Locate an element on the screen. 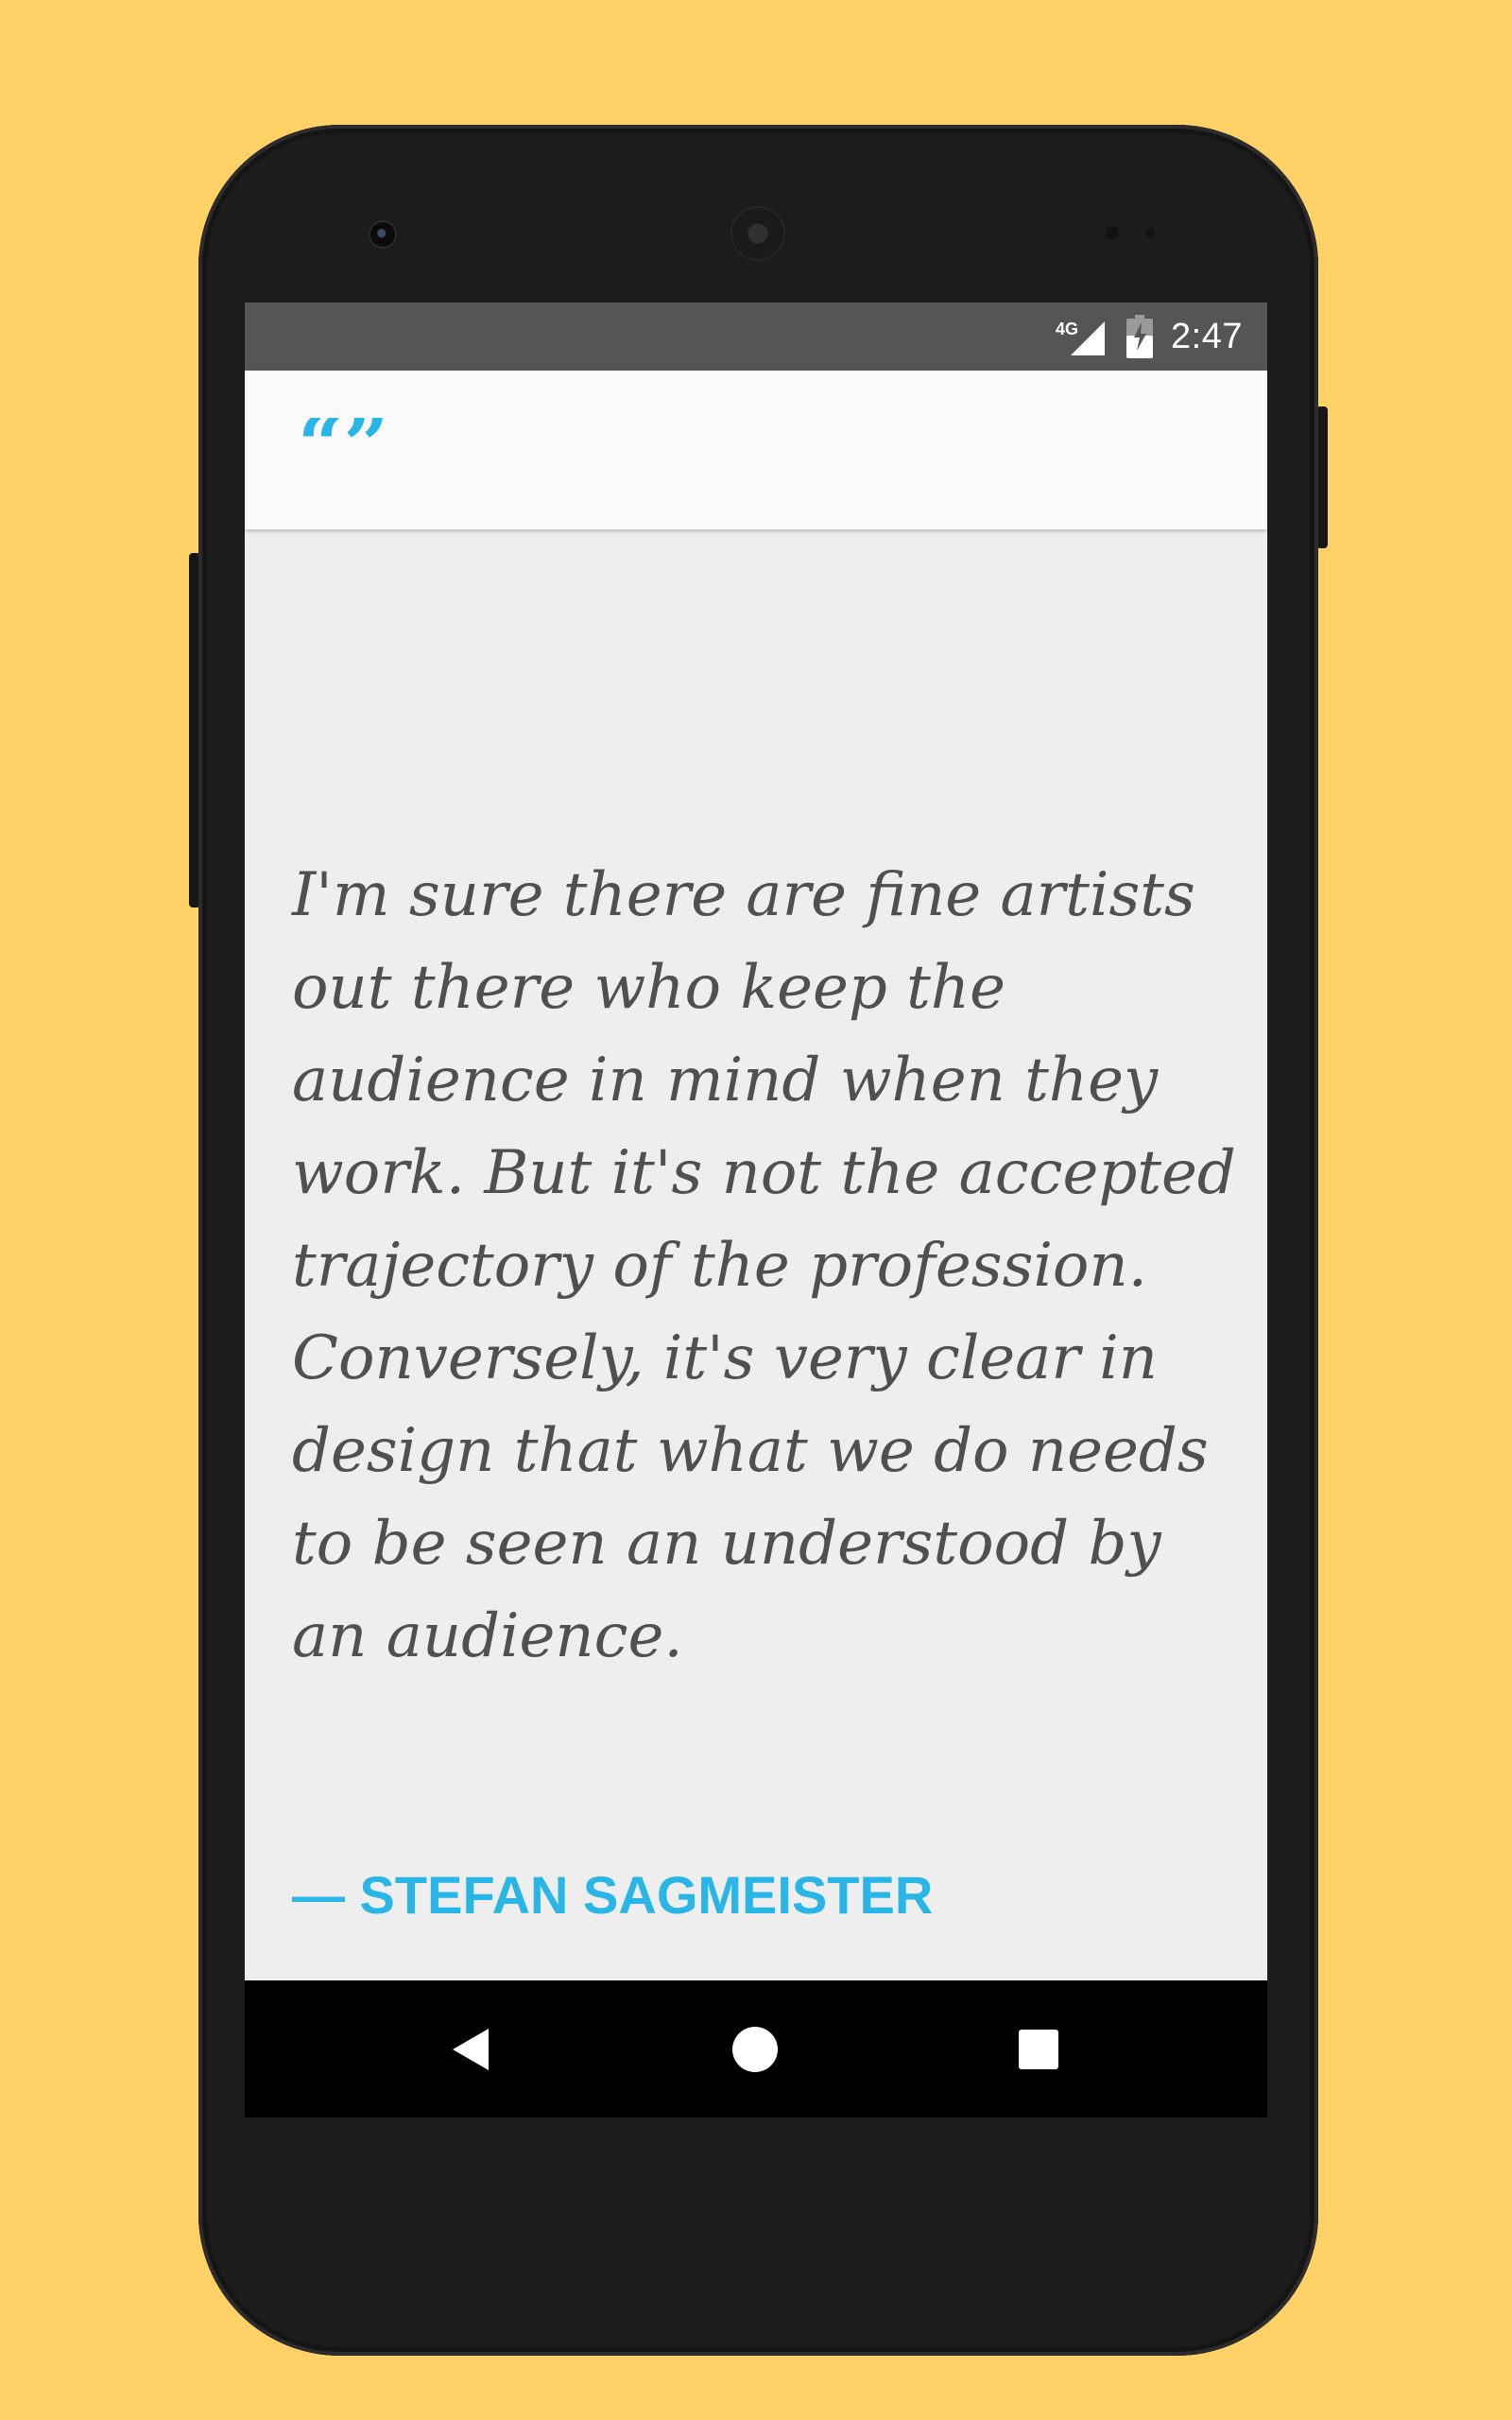 This screenshot has height=2420, width=1512. quote-marks-icon: “” is located at coordinates (343, 447).